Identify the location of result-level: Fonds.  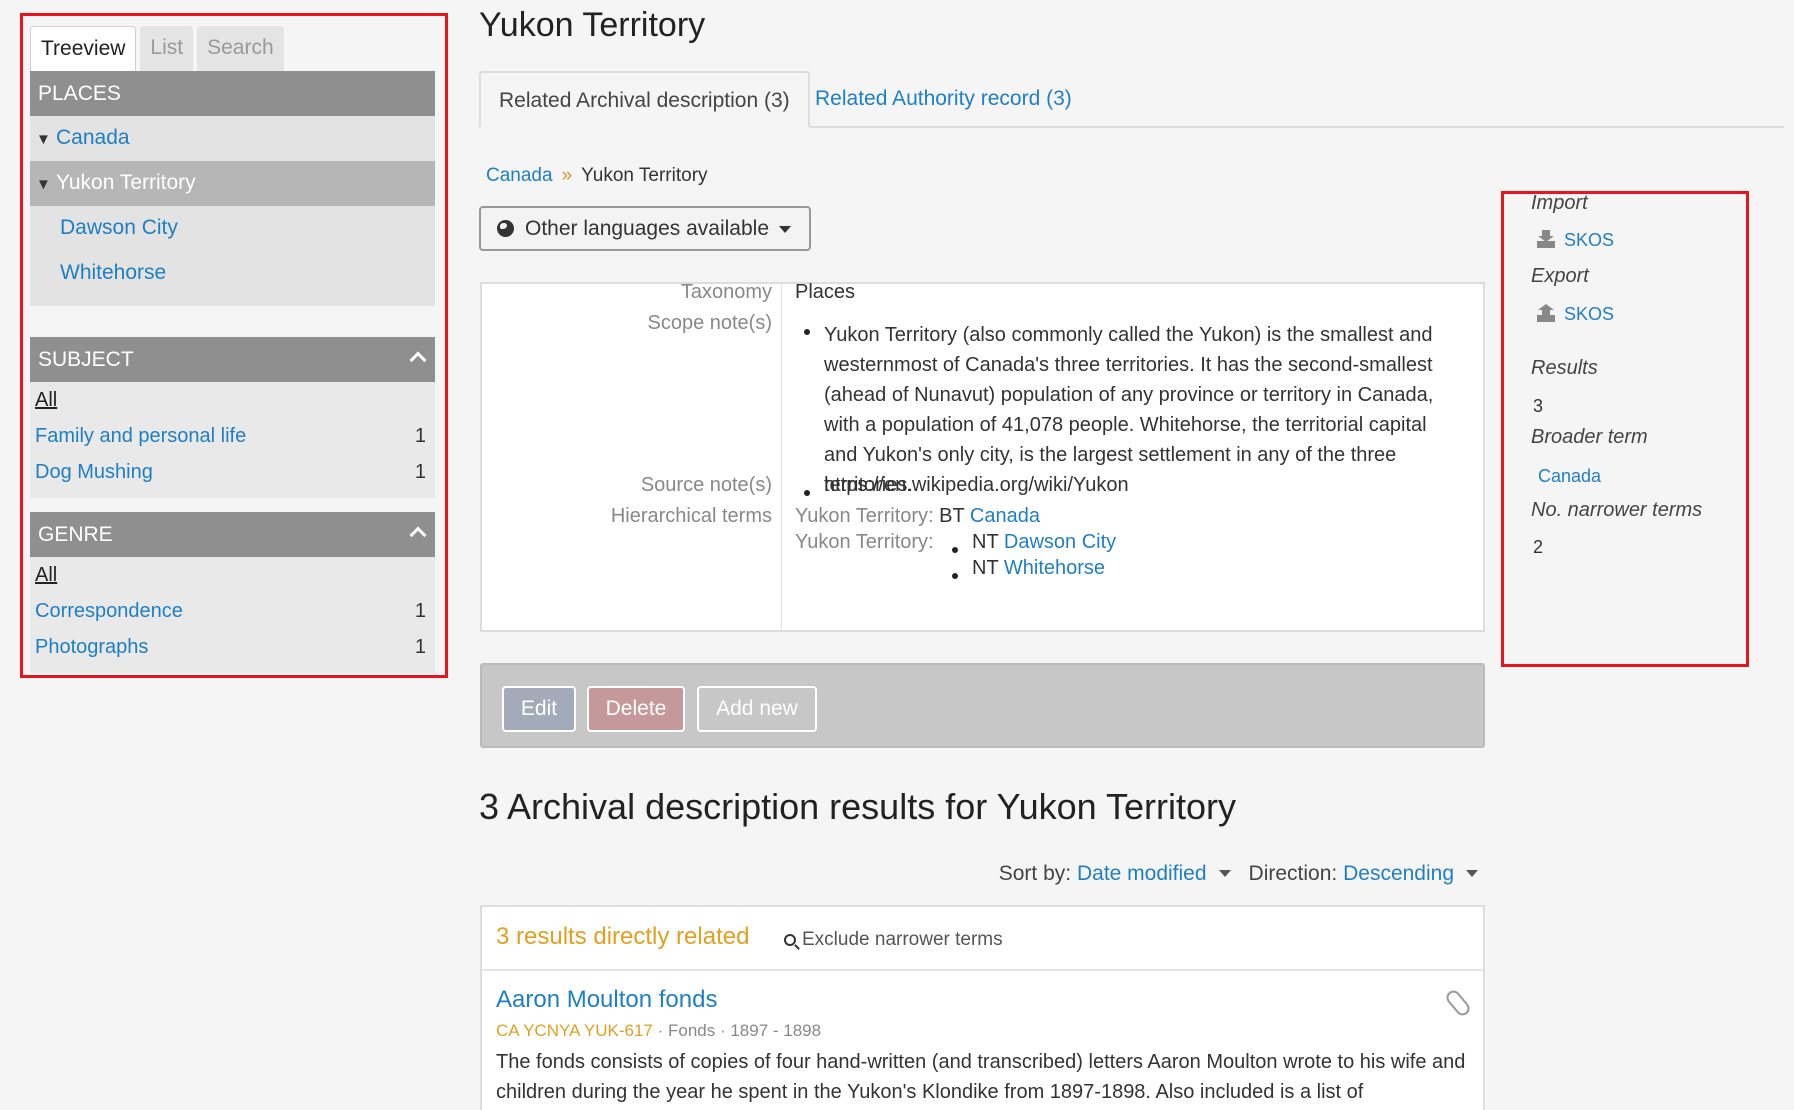
(691, 1030).